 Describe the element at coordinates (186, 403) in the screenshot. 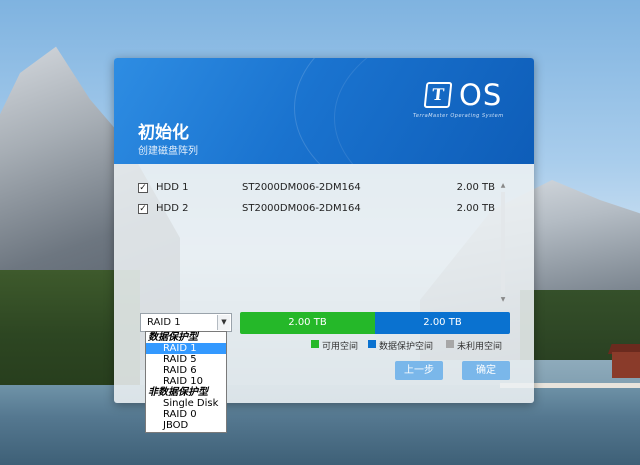

I see `dropdown-option: Single Disk` at that location.